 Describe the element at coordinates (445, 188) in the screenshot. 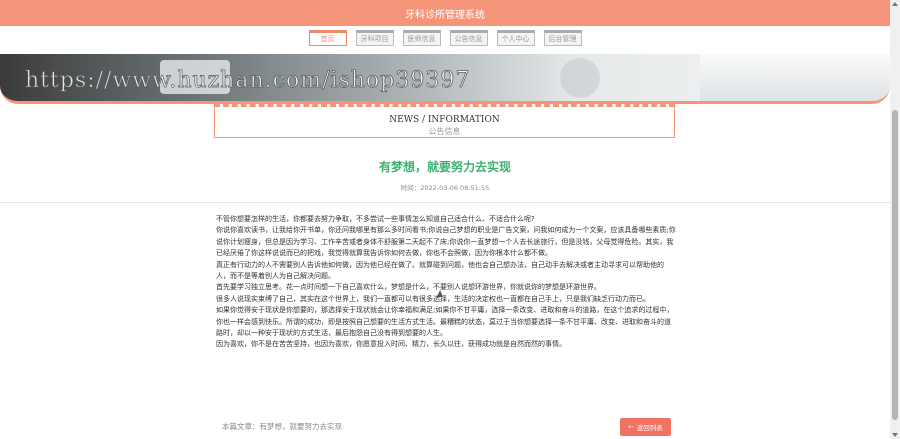

I see `article-time: 时间：2022-03-06 08:51:55` at that location.